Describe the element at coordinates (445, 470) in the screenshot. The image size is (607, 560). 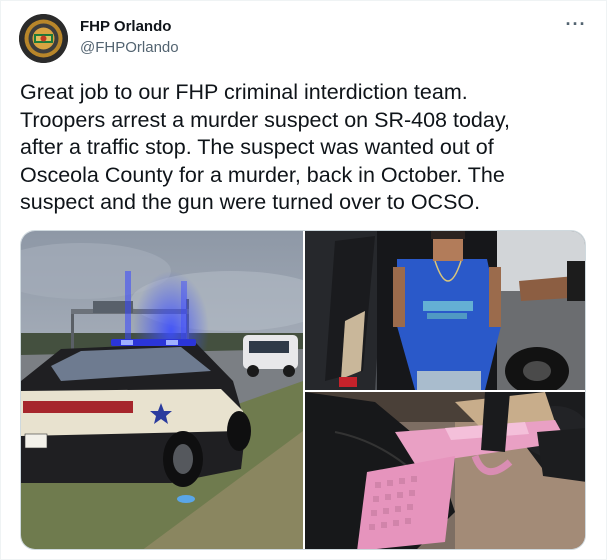
I see `photo-handgun` at that location.